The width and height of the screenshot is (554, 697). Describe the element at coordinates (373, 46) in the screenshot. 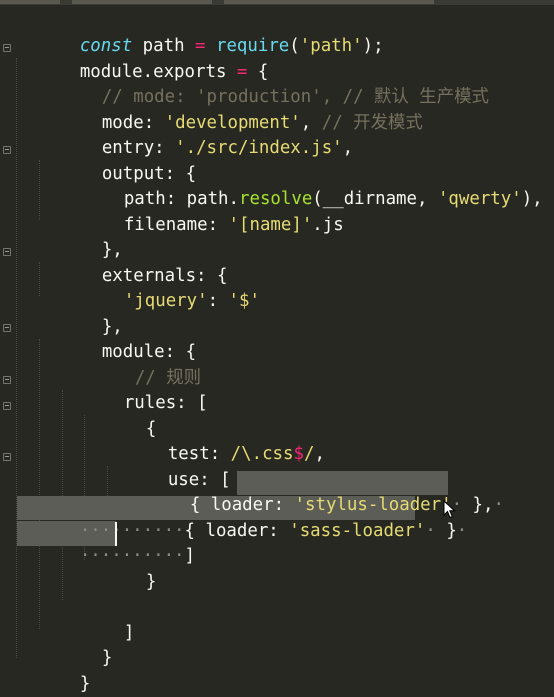

I see `paren-close: );` at that location.